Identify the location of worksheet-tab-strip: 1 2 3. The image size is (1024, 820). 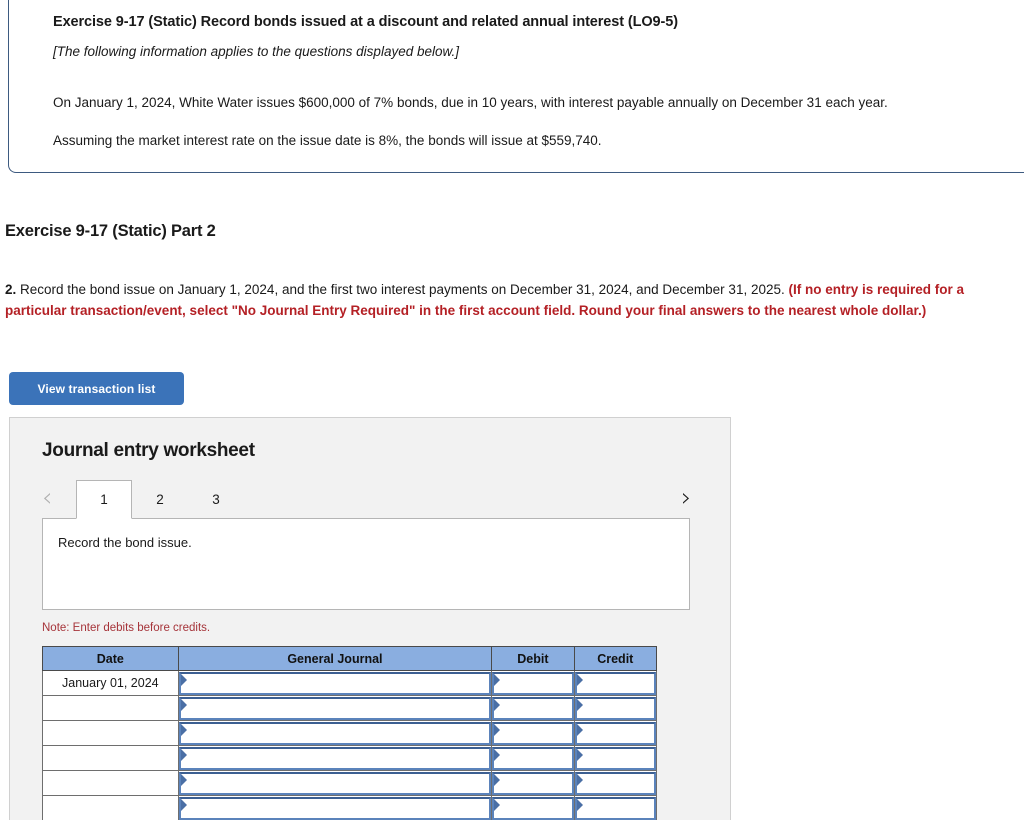
(160, 499).